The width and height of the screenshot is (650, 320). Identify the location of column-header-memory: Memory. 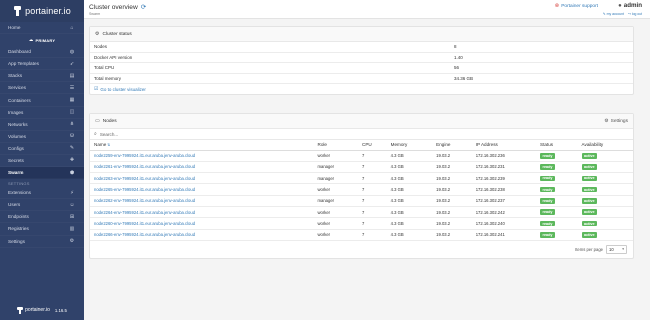
(409, 145).